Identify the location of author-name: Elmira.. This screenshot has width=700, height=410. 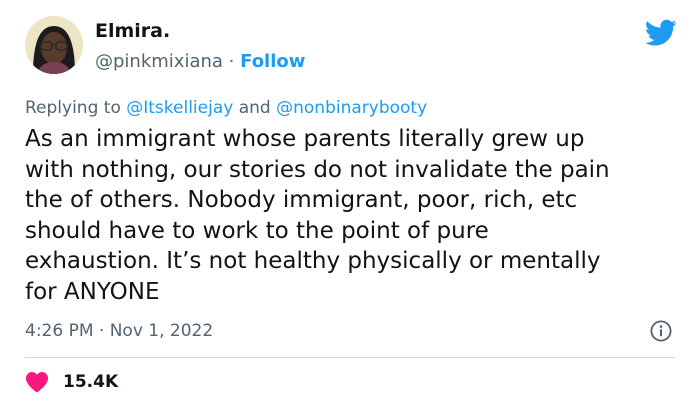
(132, 31).